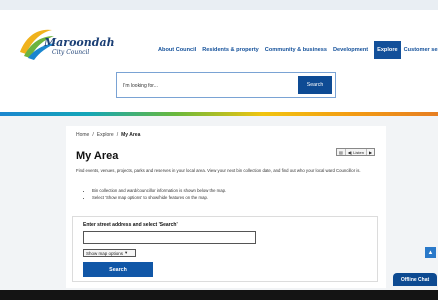 The height and width of the screenshot is (300, 438). I want to click on council-logo: Maroondah City Council, so click(65, 43).